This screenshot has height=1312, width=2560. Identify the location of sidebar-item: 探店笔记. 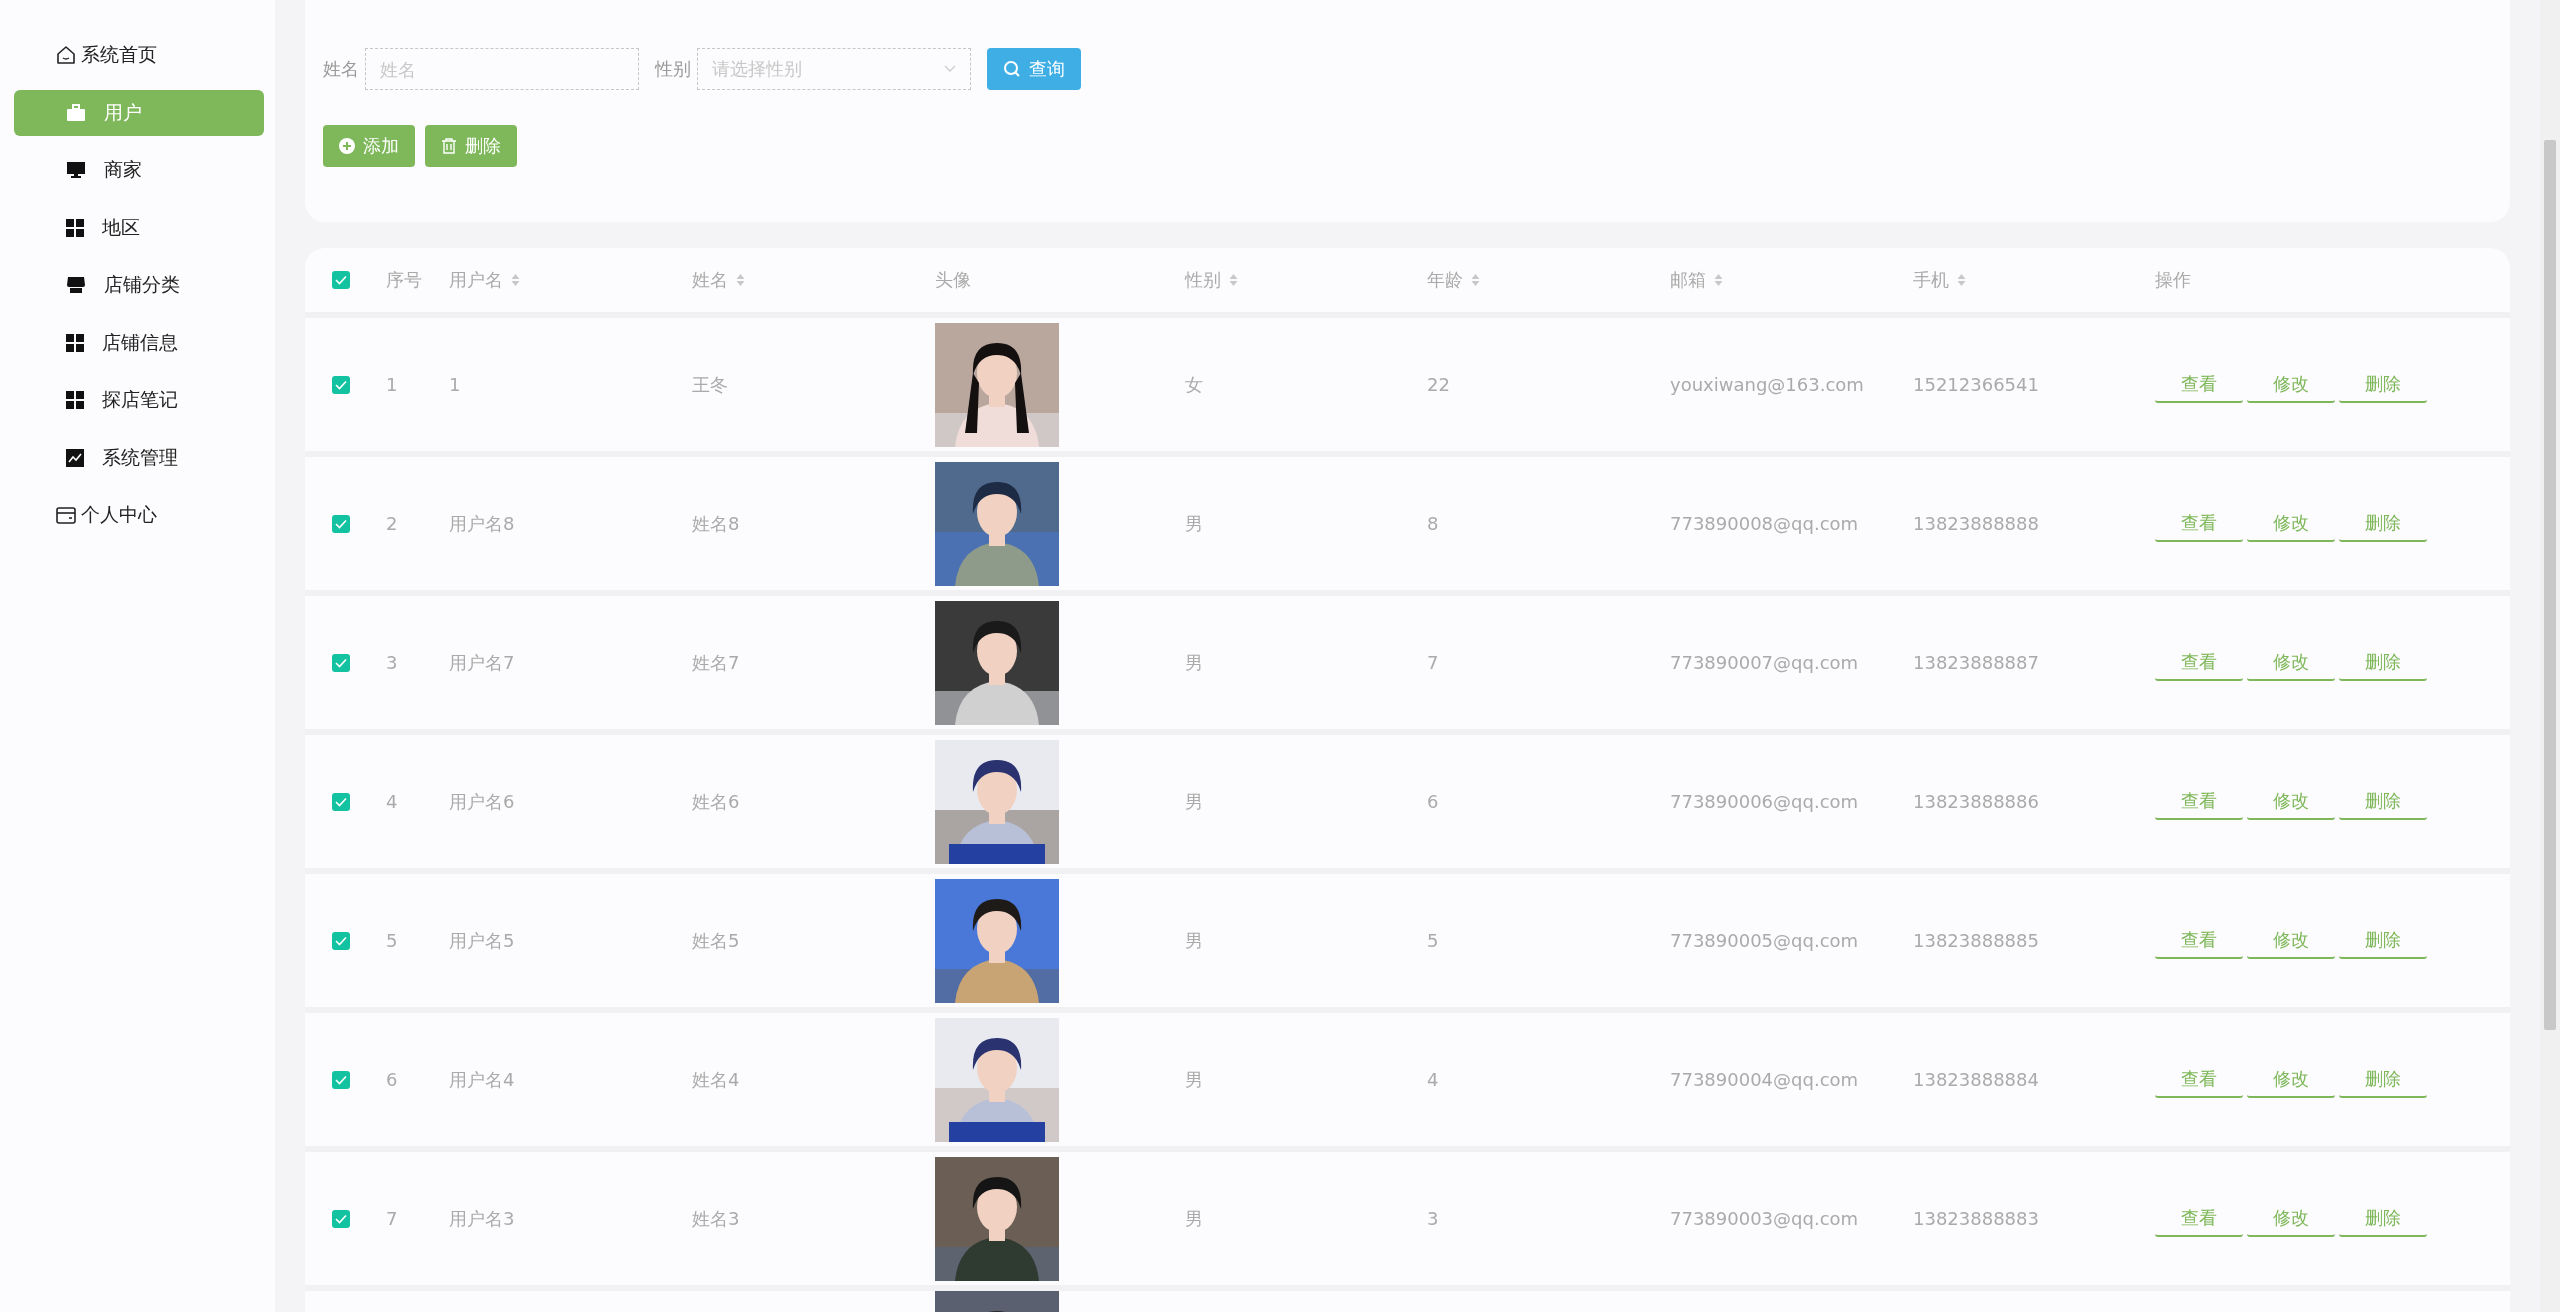
(139, 400).